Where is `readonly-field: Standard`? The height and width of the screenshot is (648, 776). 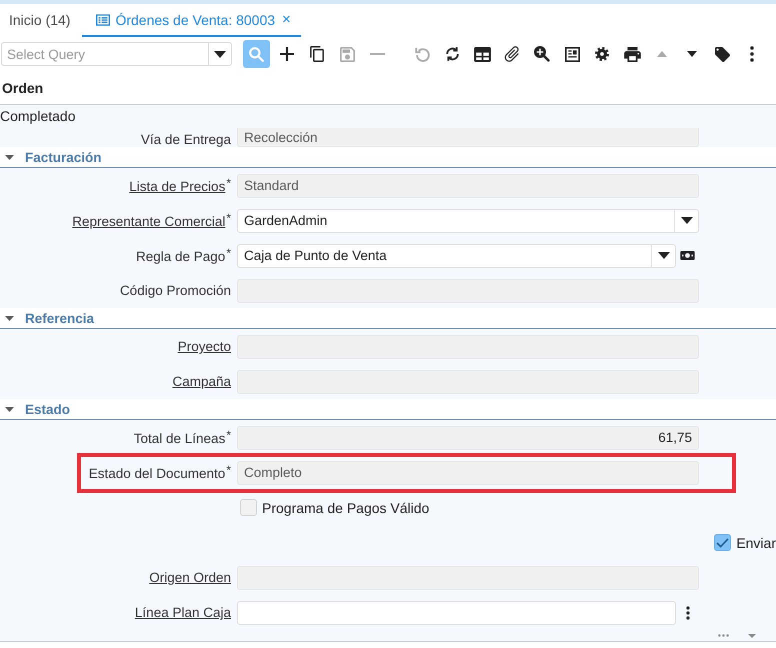 readonly-field: Standard is located at coordinates (468, 186).